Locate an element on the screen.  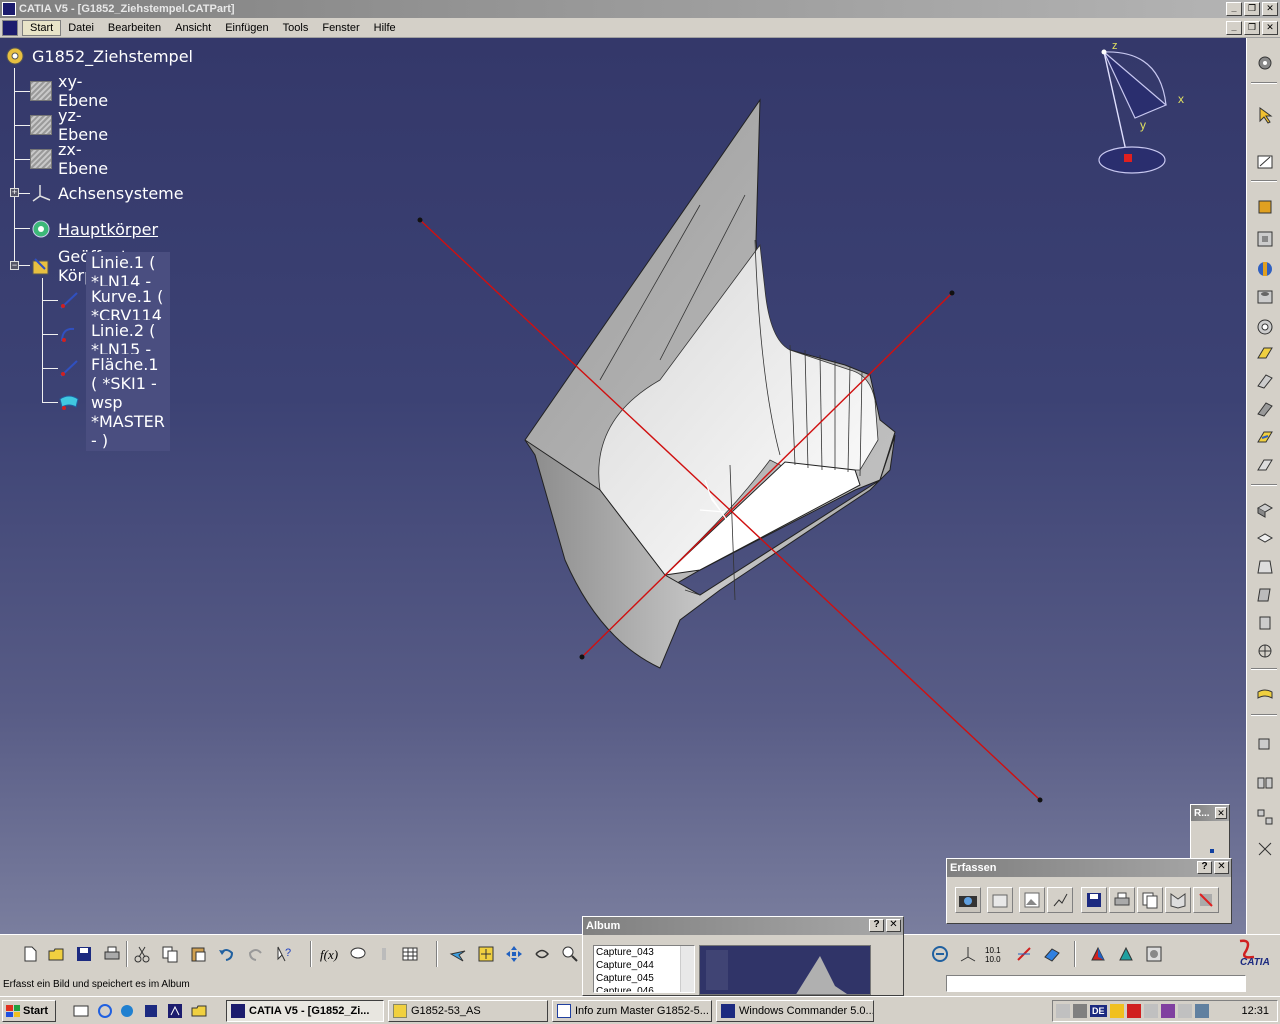
tray-monitor-icon is located at coordinates (1150, 1011).